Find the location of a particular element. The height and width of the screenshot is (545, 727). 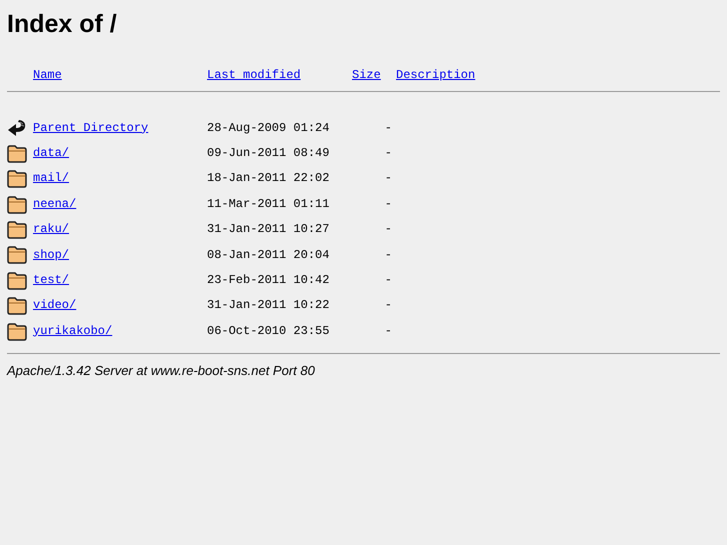

directory-link: data/ is located at coordinates (51, 153).